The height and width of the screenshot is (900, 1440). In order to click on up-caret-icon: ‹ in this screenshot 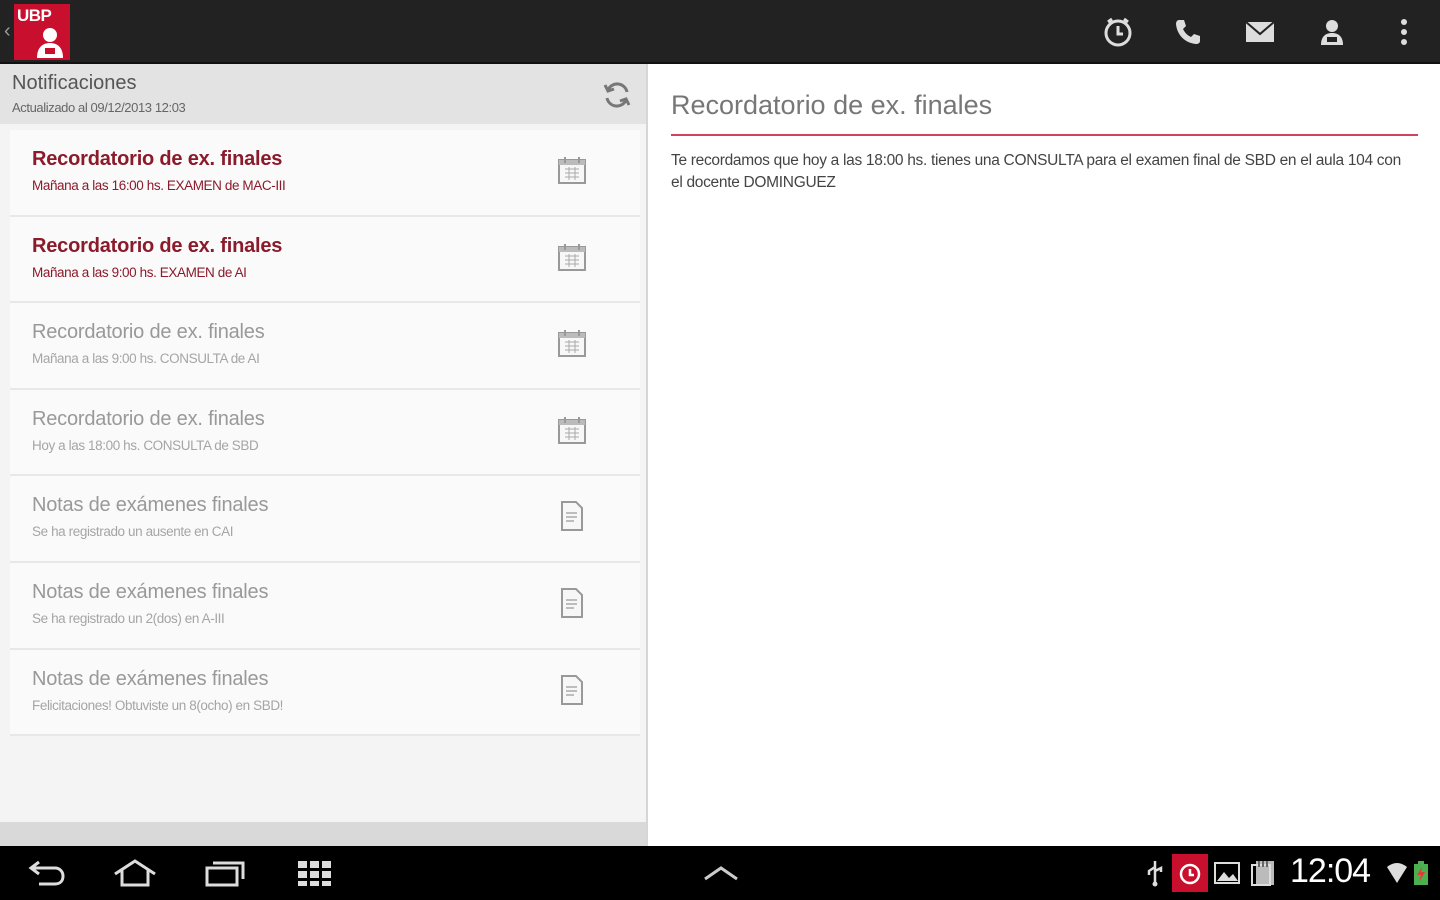, I will do `click(7, 31)`.